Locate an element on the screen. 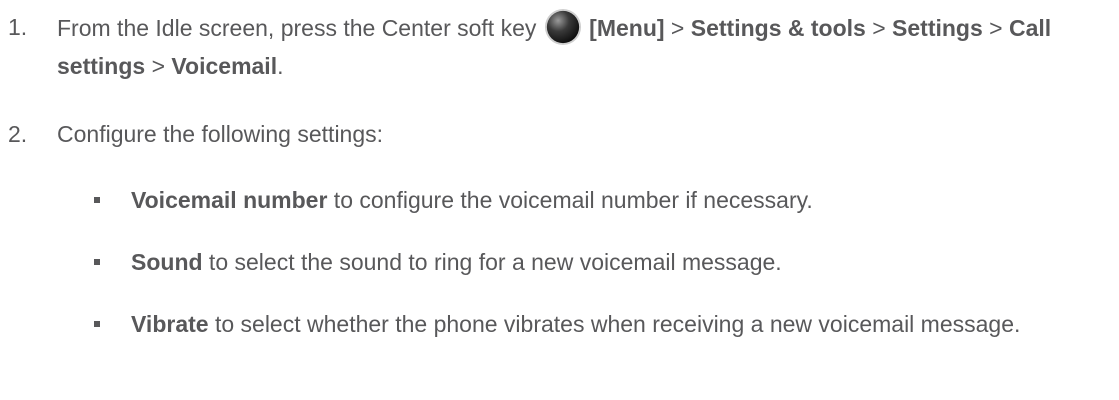 This screenshot has width=1119, height=400. setting-term: Voicemail number is located at coordinates (229, 200).